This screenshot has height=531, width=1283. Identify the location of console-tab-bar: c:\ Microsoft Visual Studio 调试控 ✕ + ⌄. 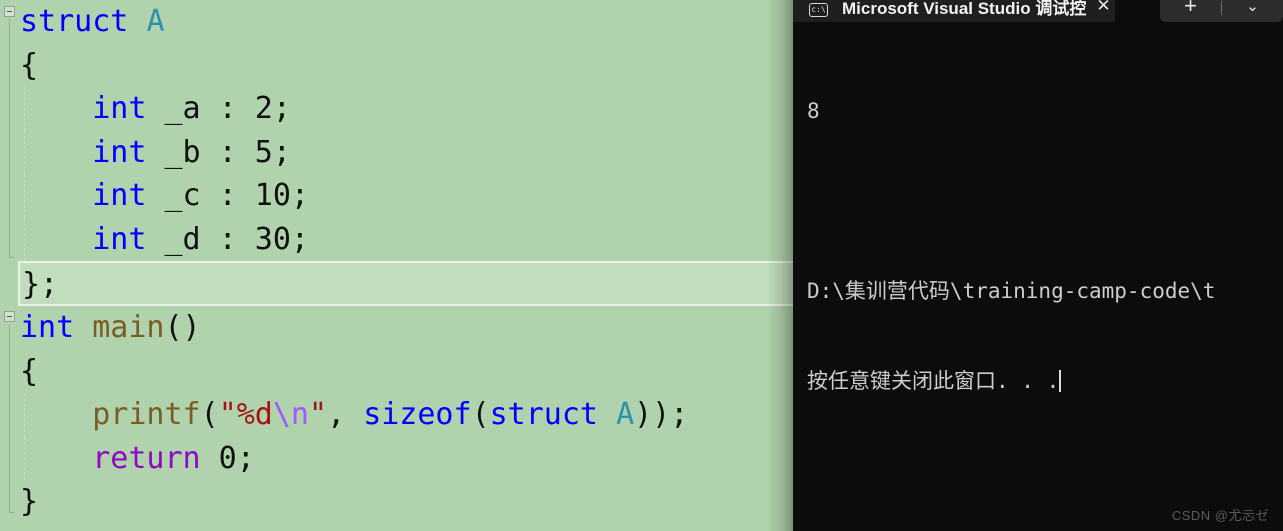
(1038, 11).